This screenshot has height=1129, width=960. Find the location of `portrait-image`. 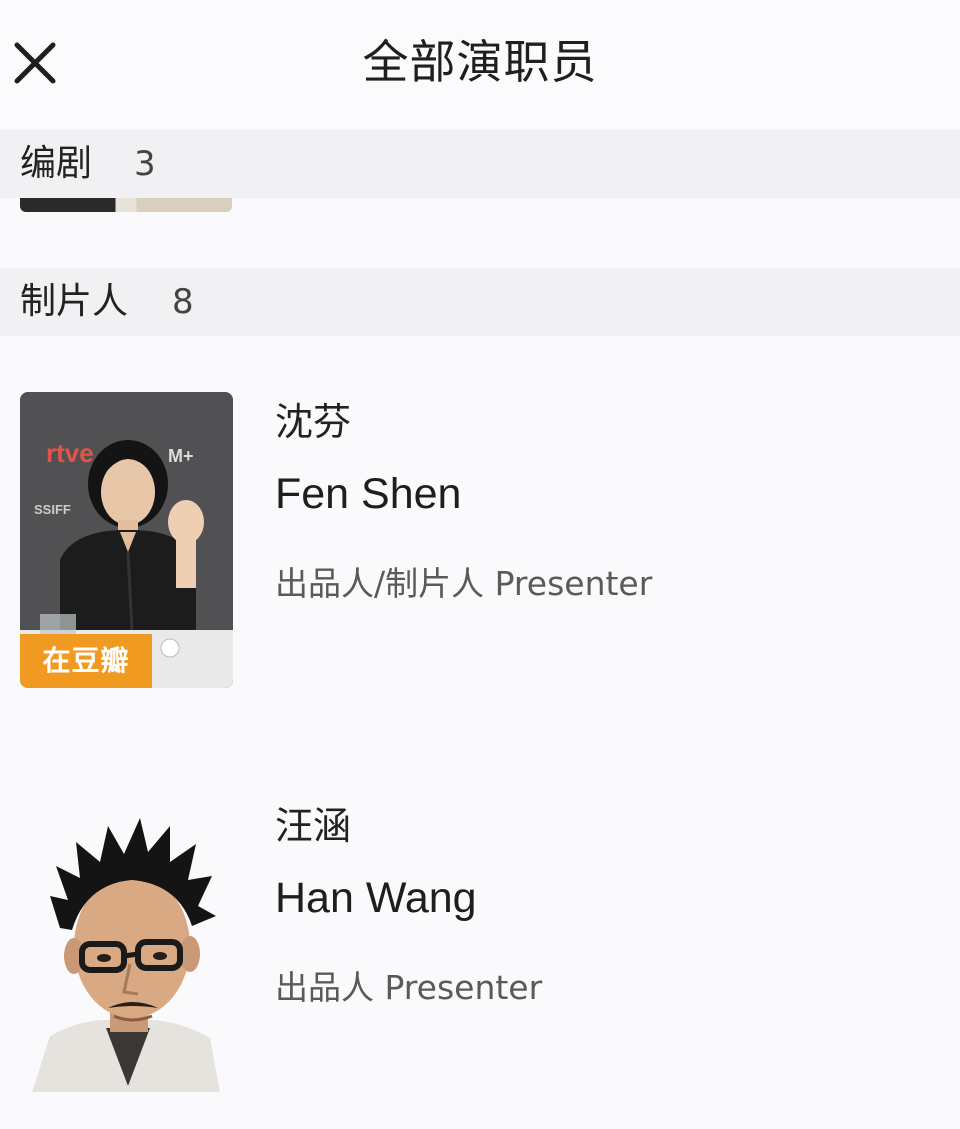

portrait-image is located at coordinates (126, 944).